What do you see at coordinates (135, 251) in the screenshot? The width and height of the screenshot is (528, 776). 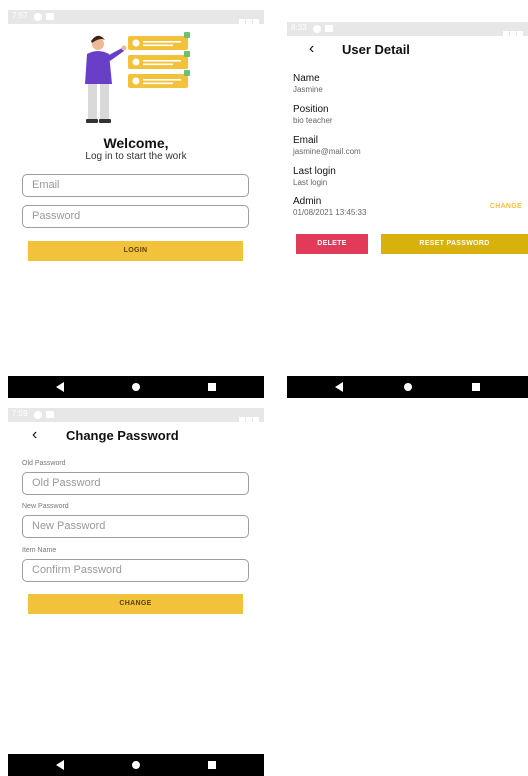 I see `login-button: LOGIN` at bounding box center [135, 251].